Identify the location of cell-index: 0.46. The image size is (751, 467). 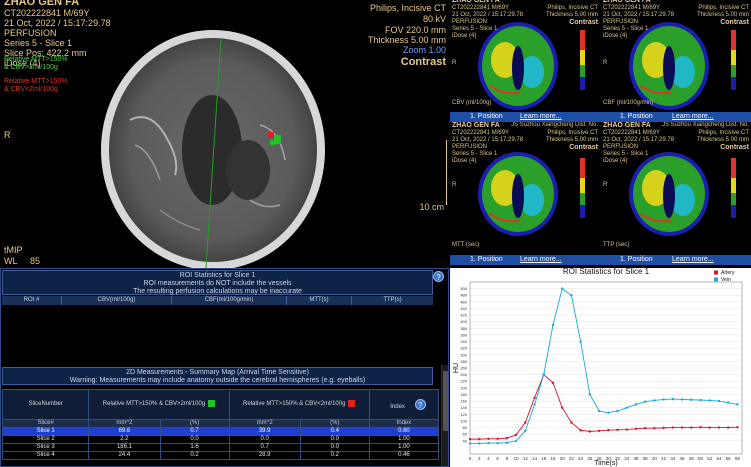
(404, 455).